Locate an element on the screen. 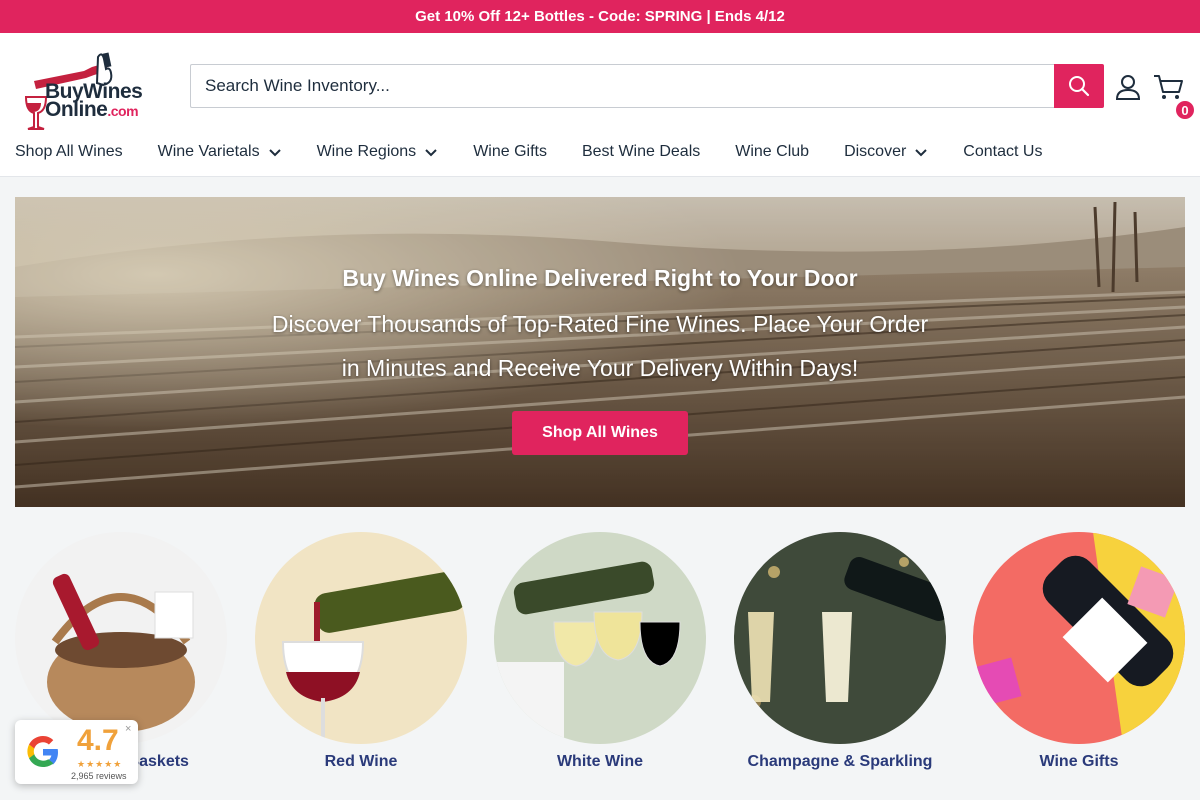 The image size is (1200, 800). white-wine-glasses-image is located at coordinates (600, 638).